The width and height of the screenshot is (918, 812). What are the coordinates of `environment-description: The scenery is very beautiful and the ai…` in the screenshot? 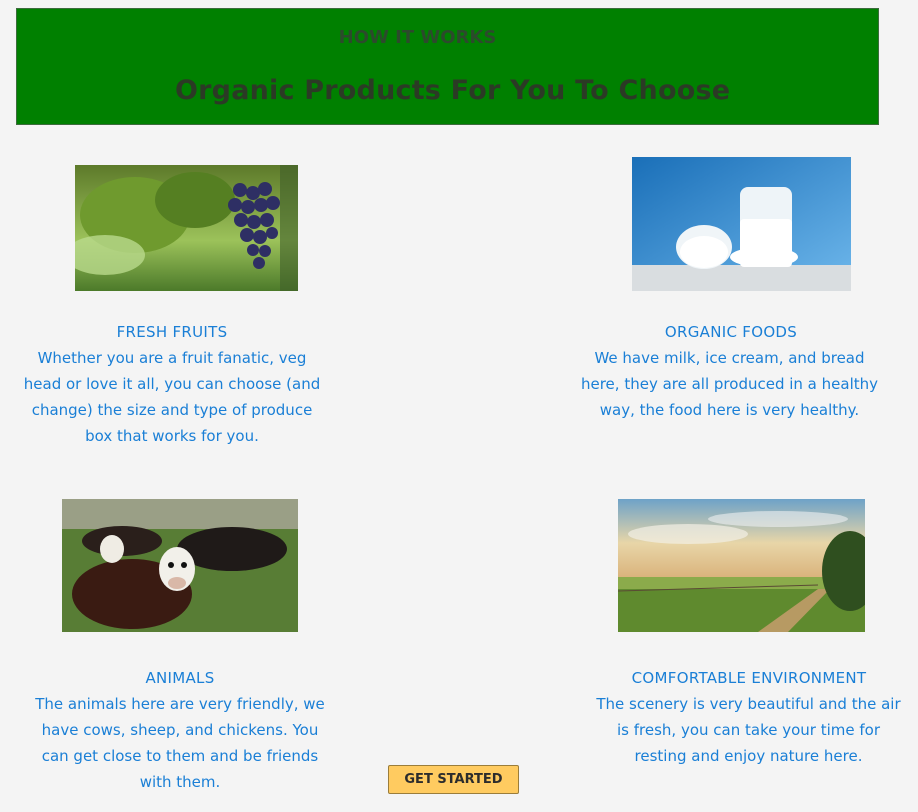 It's located at (748, 730).